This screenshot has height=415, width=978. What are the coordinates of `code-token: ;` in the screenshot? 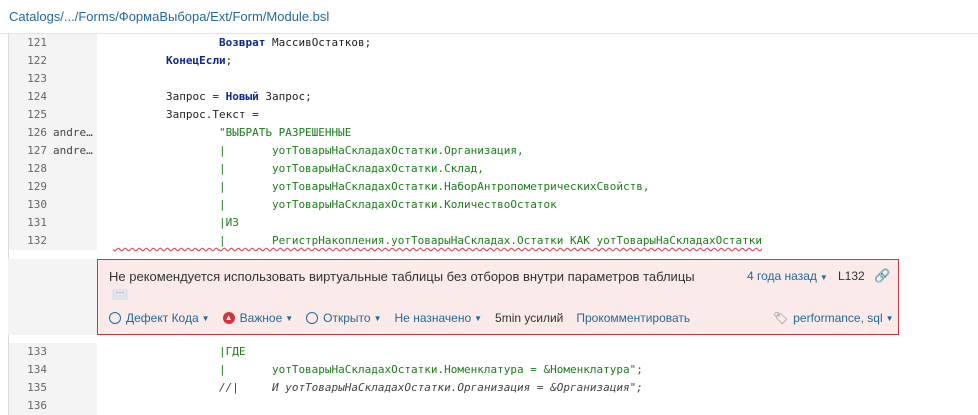 It's located at (229, 60).